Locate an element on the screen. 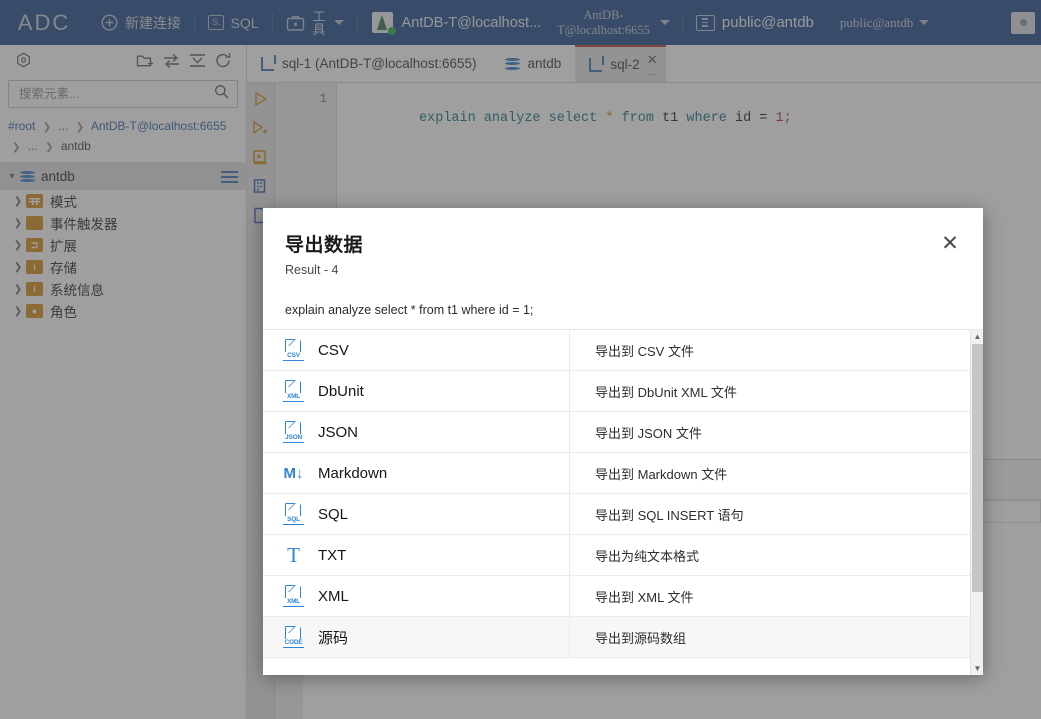  format-name: Markdown is located at coordinates (353, 473).